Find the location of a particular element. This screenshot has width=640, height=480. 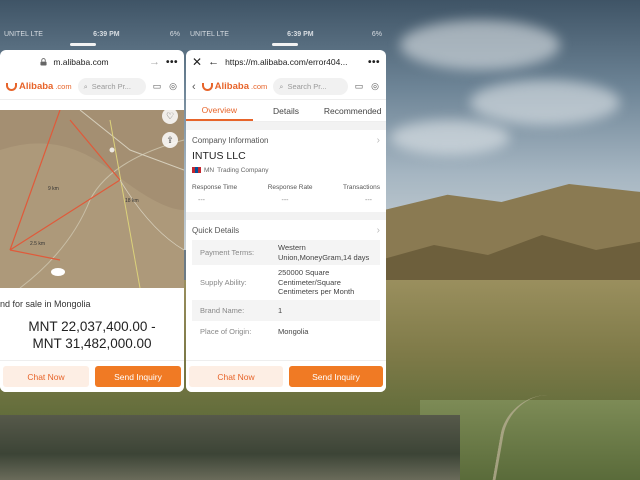

heart-icon: ♡ is located at coordinates (170, 116).